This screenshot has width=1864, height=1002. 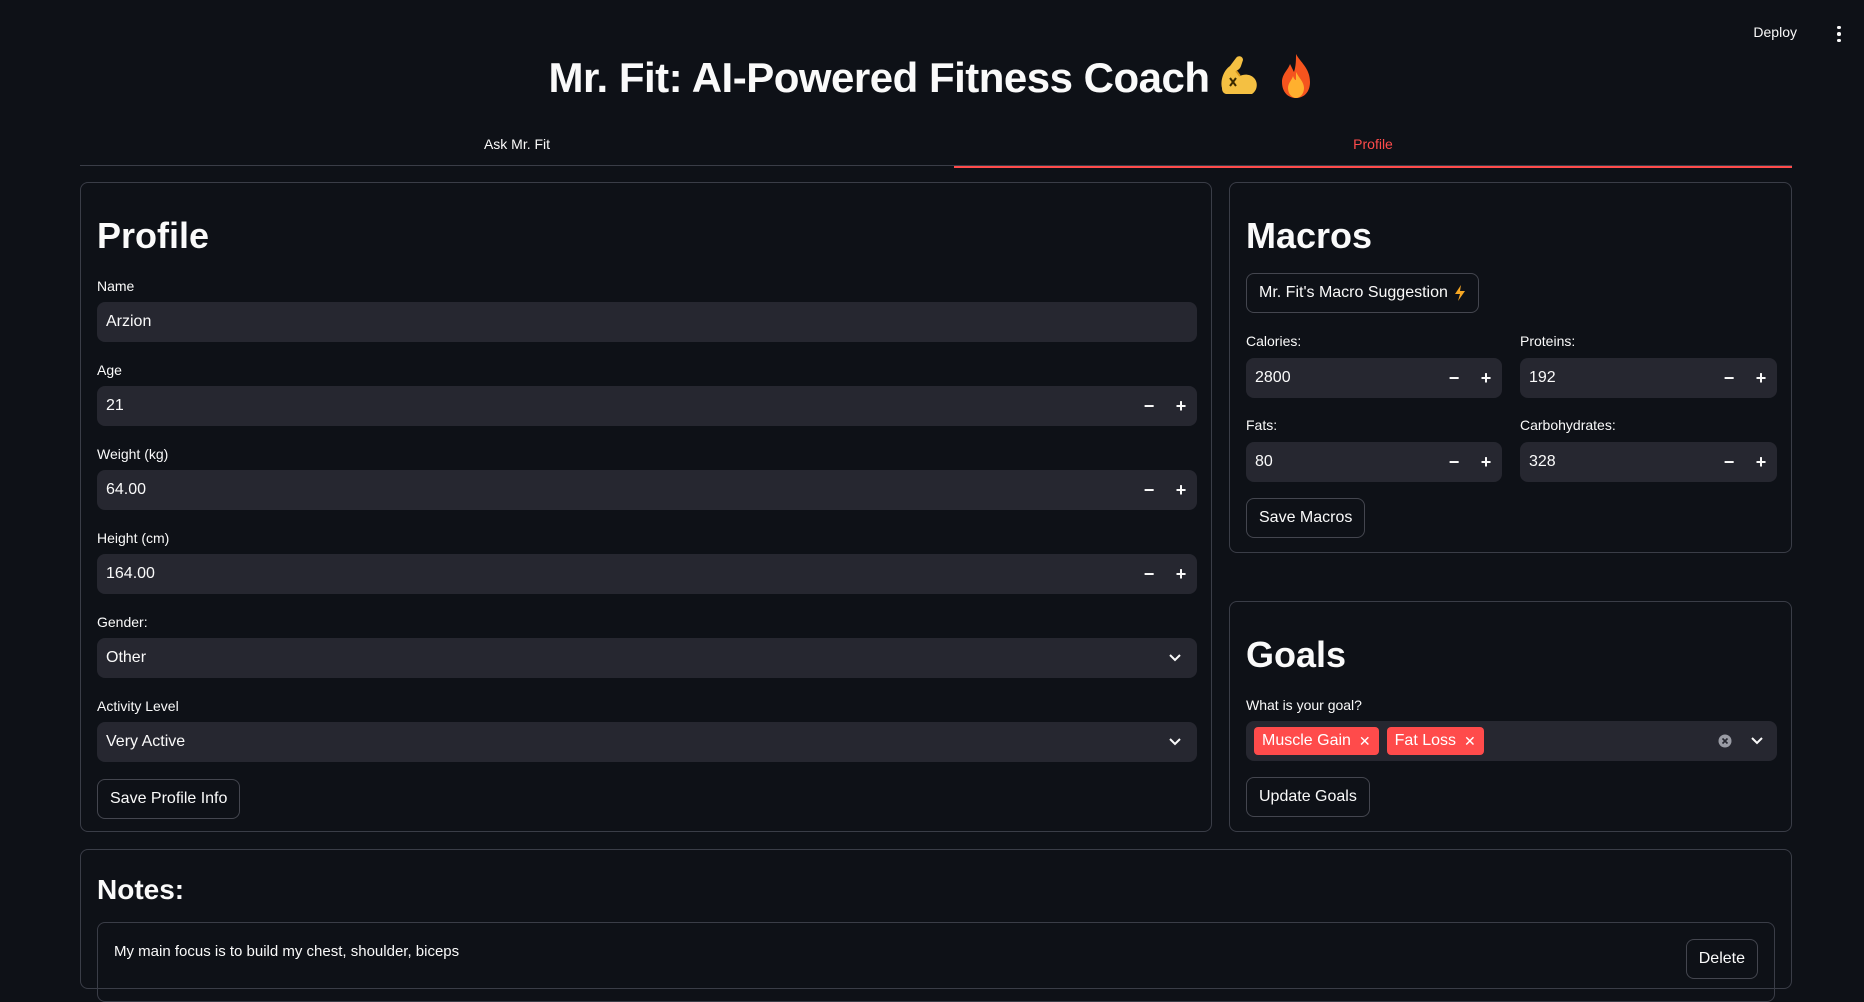 I want to click on fats-input: 80 − +, so click(x=1374, y=462).